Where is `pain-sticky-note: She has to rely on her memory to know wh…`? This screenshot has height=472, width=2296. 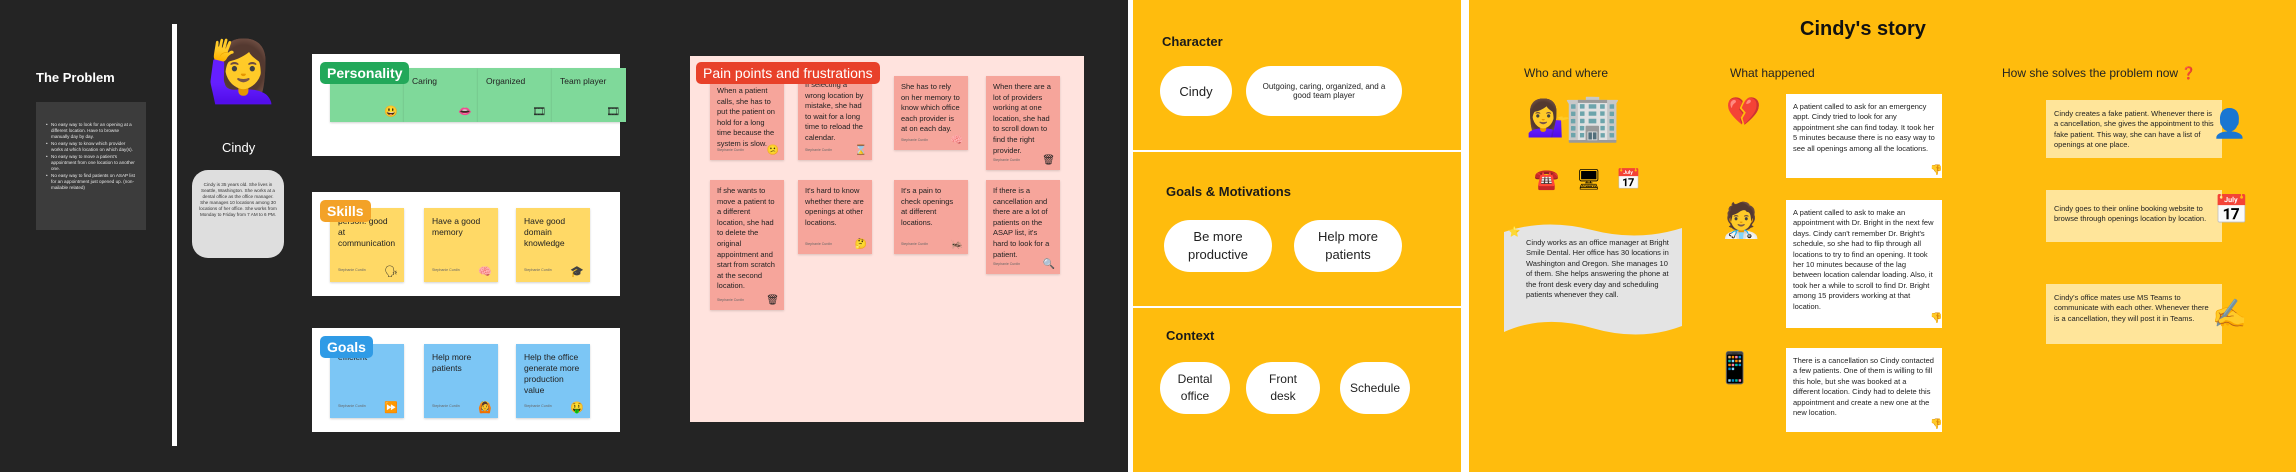 pain-sticky-note: She has to rely on her memory to know wh… is located at coordinates (931, 113).